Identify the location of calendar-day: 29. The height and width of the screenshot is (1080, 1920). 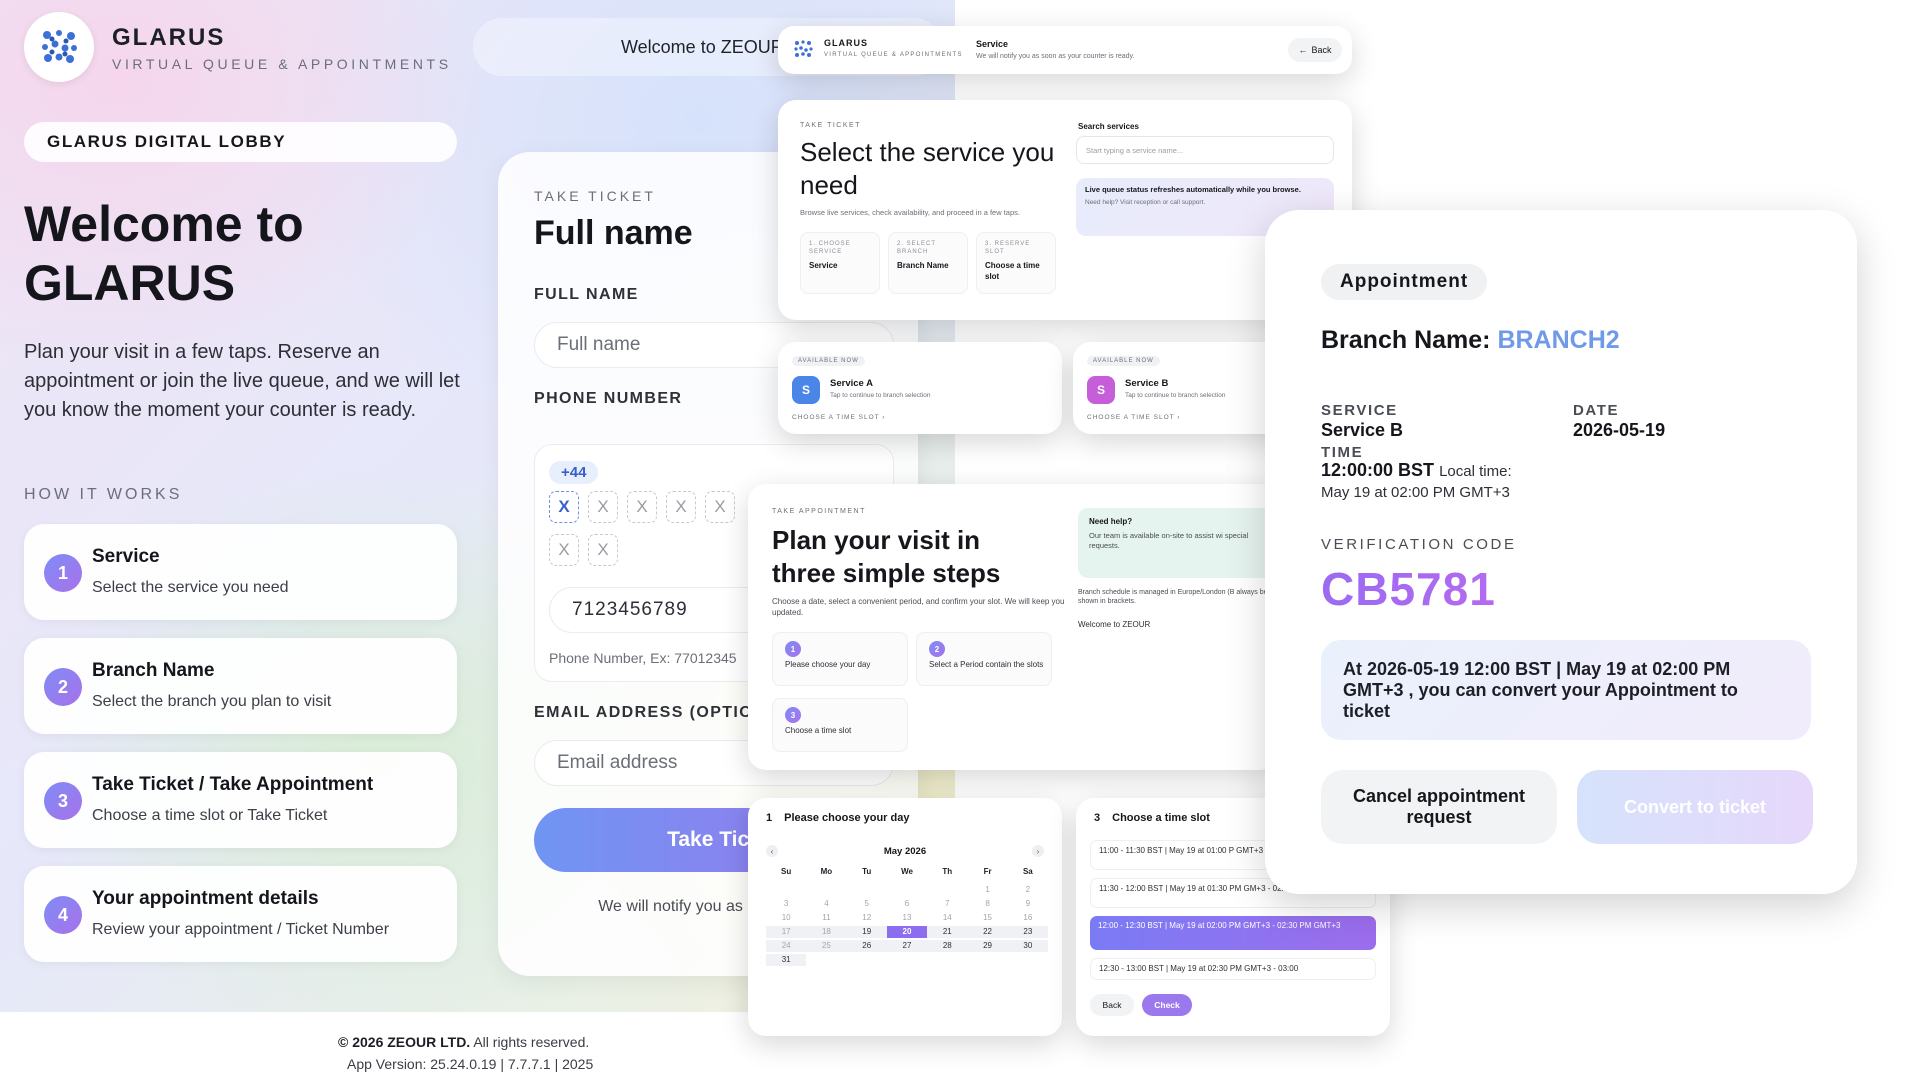
(987, 946).